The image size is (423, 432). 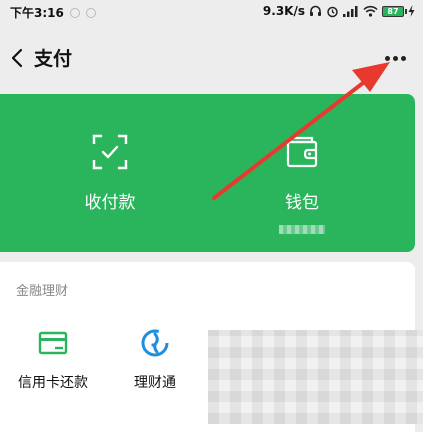 What do you see at coordinates (155, 360) in the screenshot?
I see `wealth-button: 理财通` at bounding box center [155, 360].